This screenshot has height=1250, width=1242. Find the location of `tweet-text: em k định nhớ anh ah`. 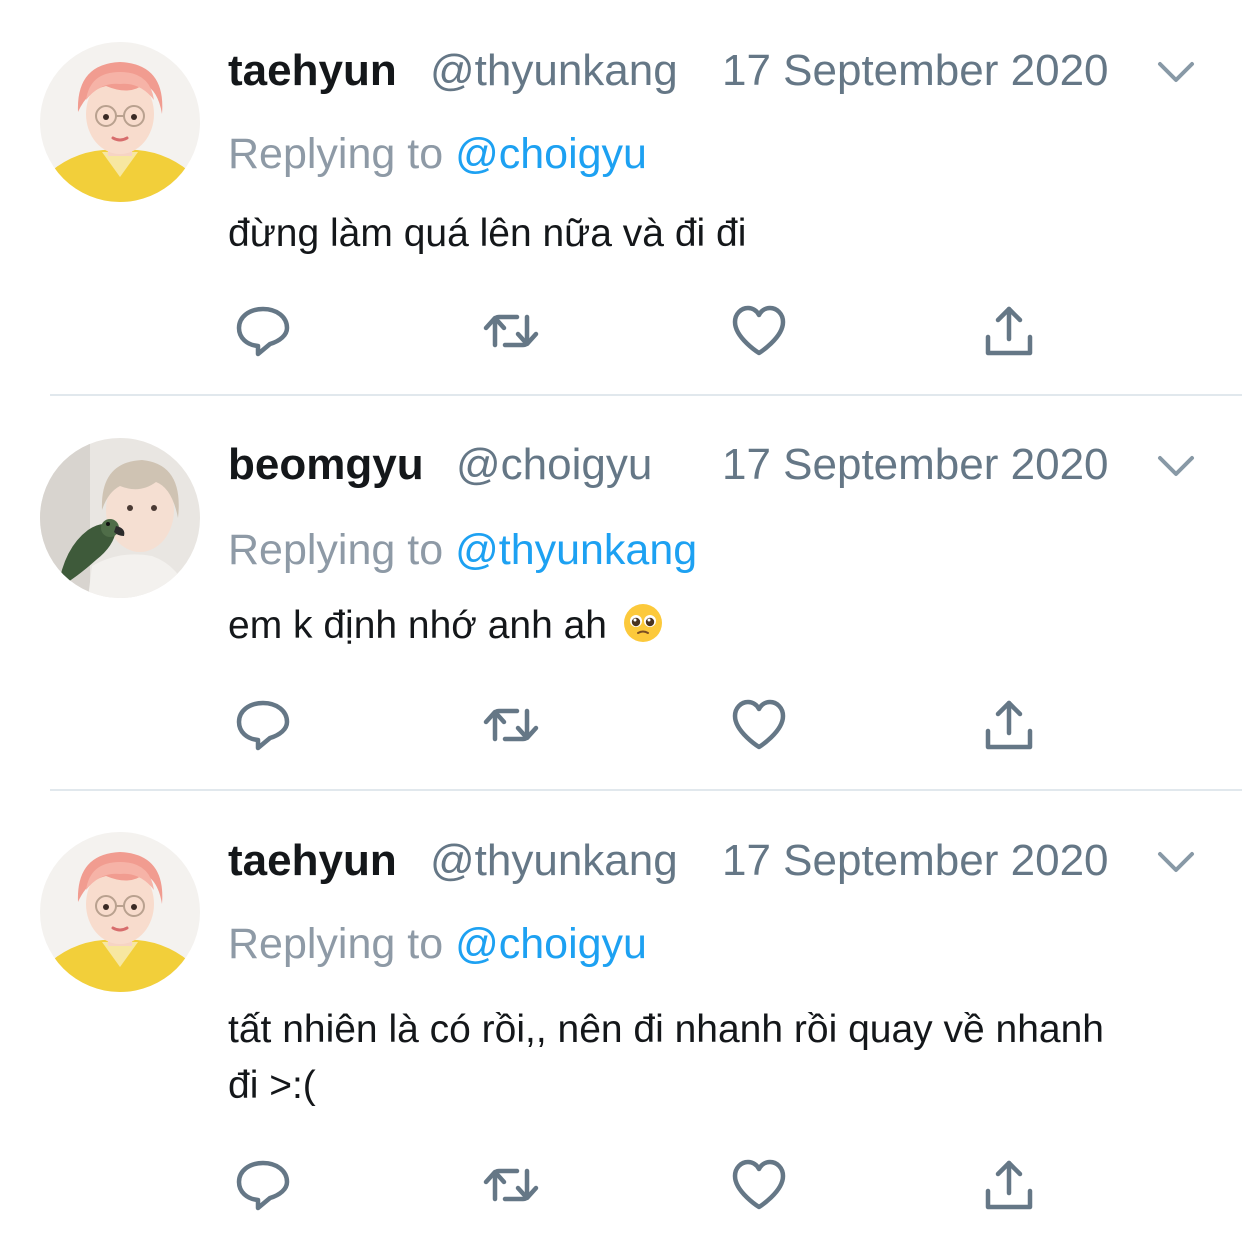

tweet-text: em k định nhớ anh ah is located at coordinates (693, 626).